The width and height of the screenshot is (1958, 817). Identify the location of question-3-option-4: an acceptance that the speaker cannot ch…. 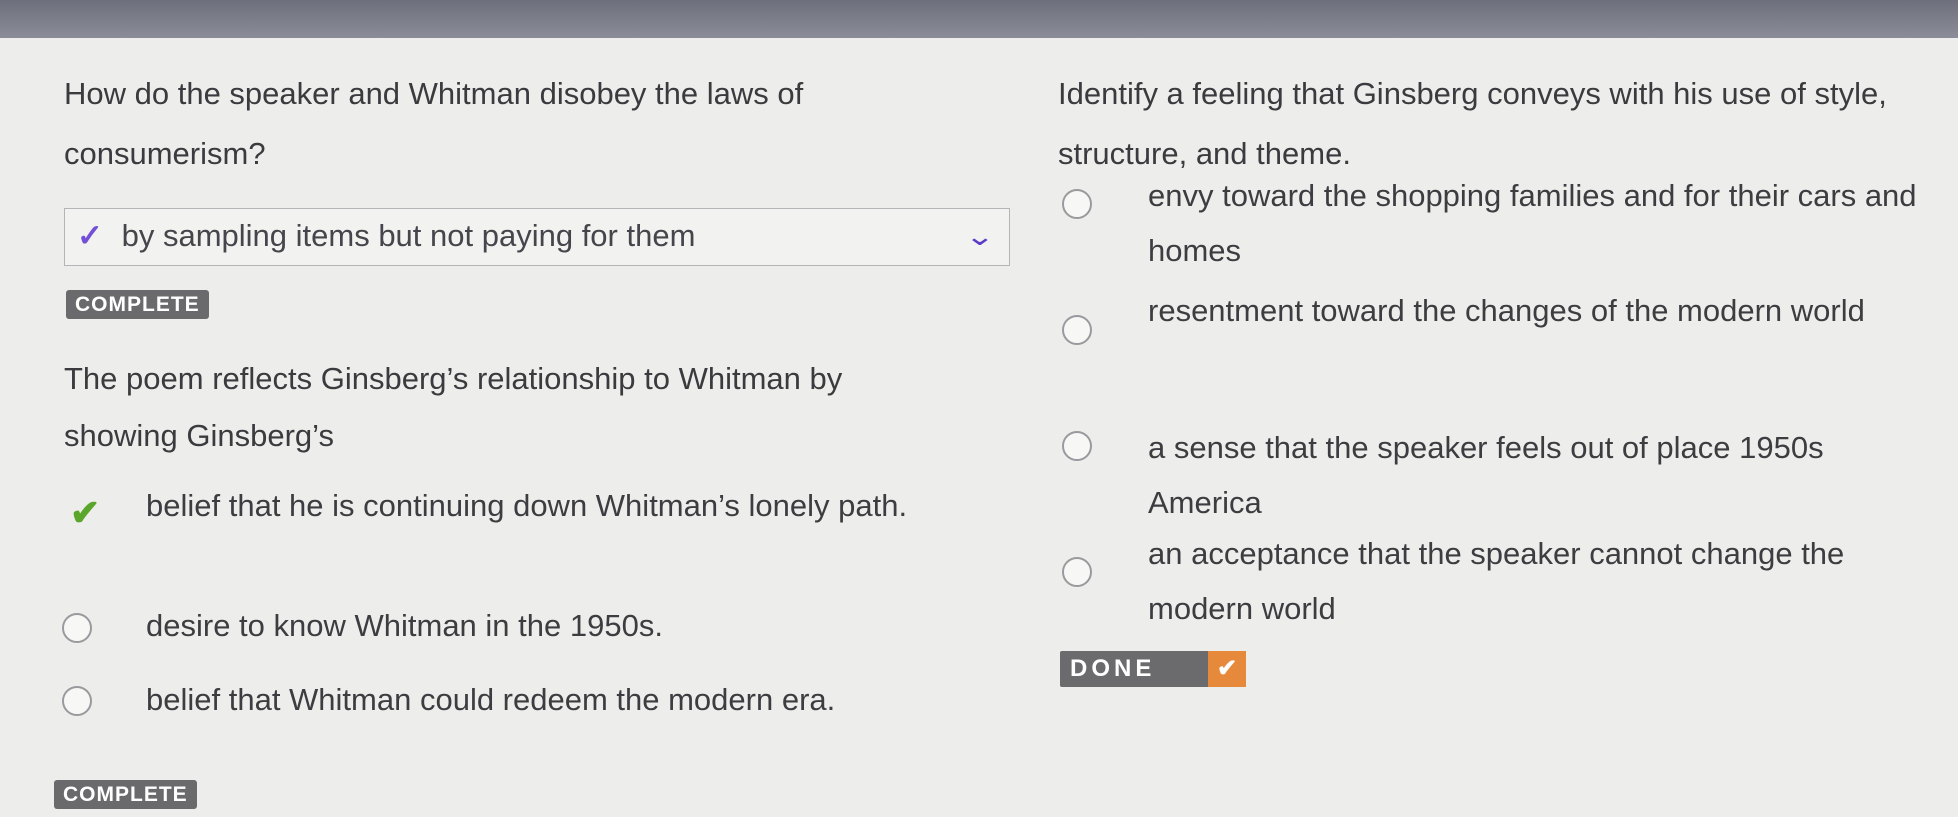
(1548, 581).